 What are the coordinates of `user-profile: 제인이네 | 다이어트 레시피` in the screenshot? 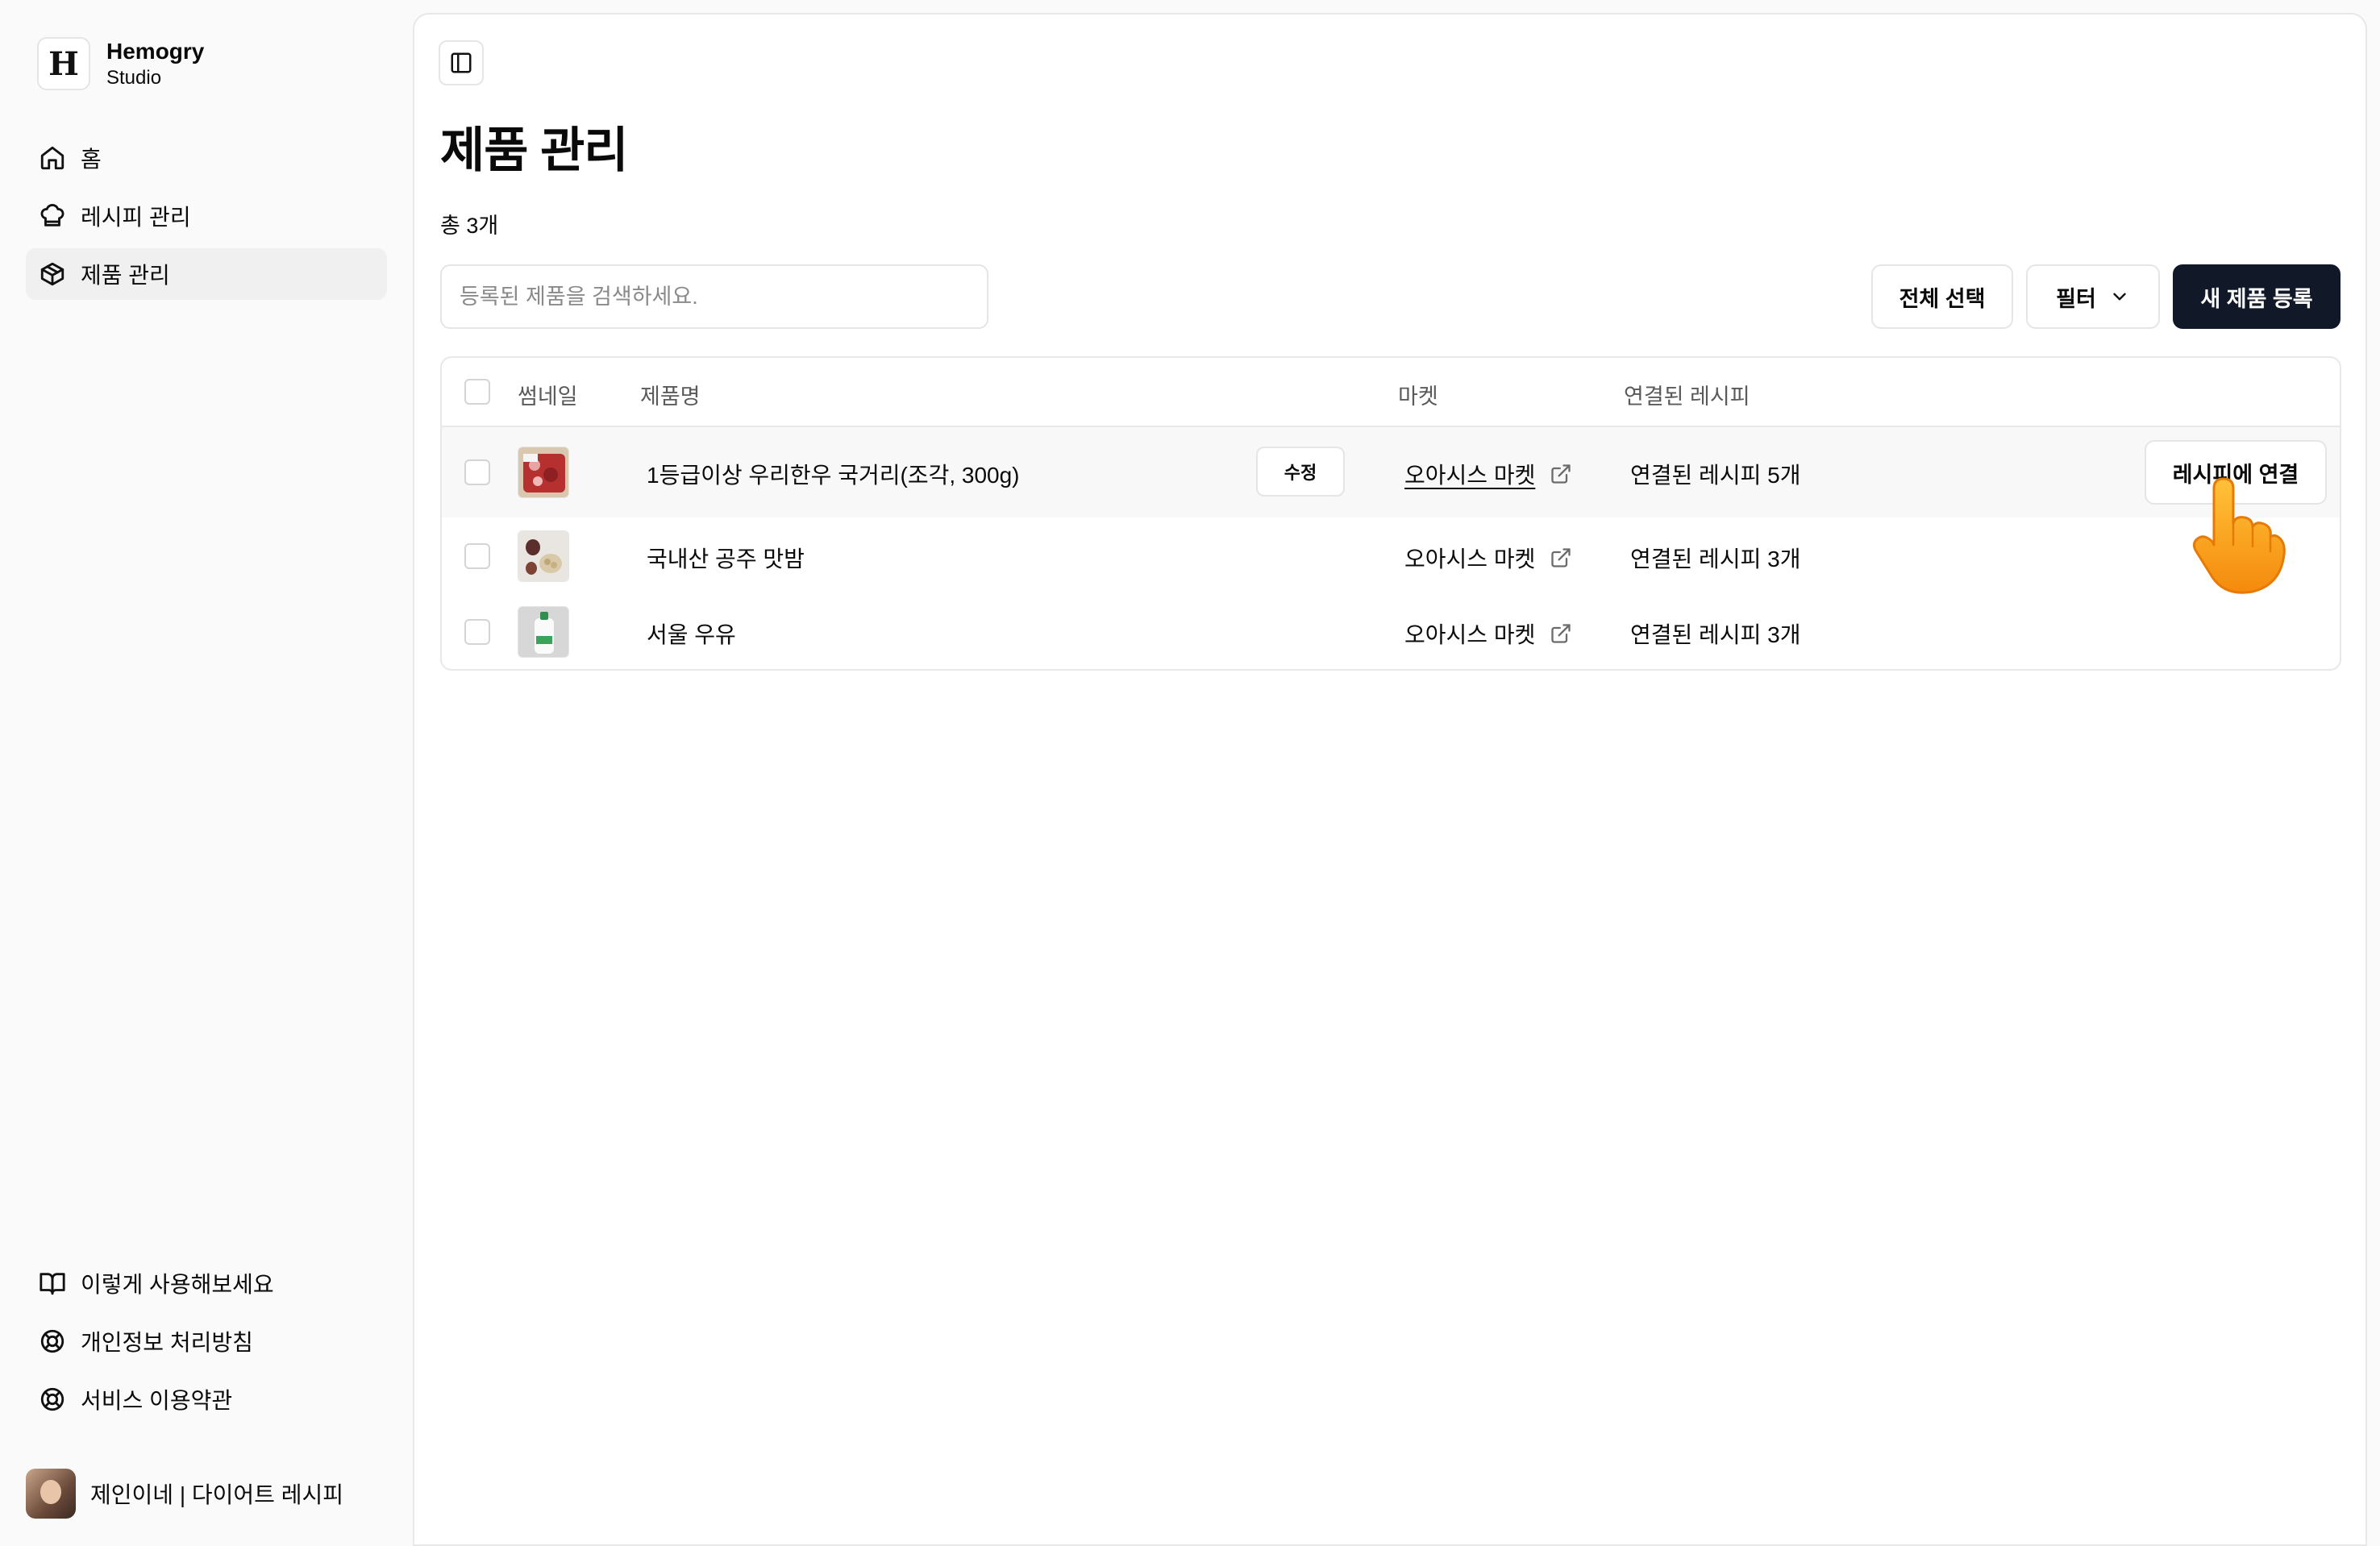 It's located at (184, 1494).